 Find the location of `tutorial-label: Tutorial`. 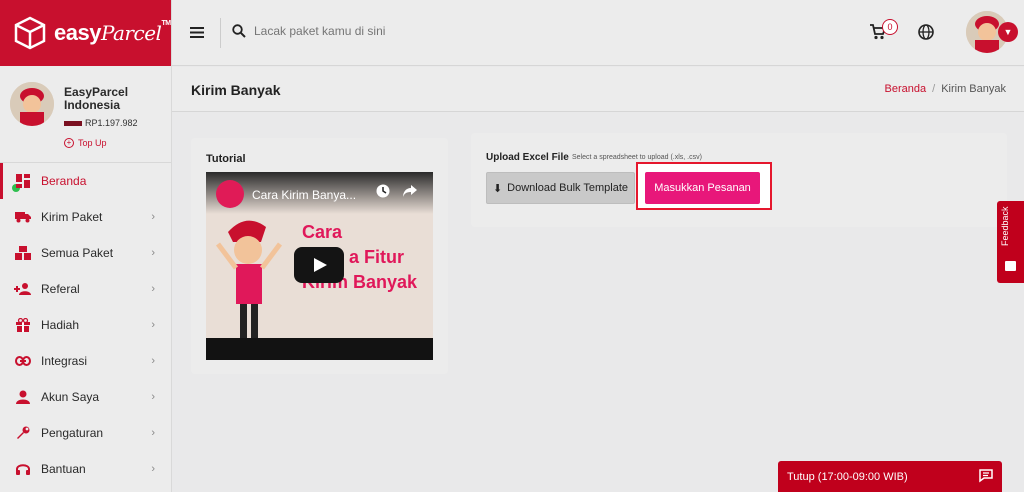

tutorial-label: Tutorial is located at coordinates (226, 159).